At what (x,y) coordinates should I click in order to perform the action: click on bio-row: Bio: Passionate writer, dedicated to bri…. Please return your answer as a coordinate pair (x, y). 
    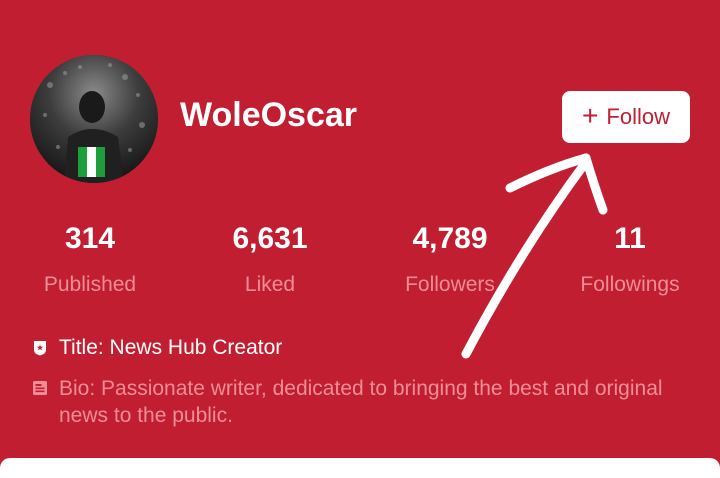
    Looking at the image, I should click on (365, 402).